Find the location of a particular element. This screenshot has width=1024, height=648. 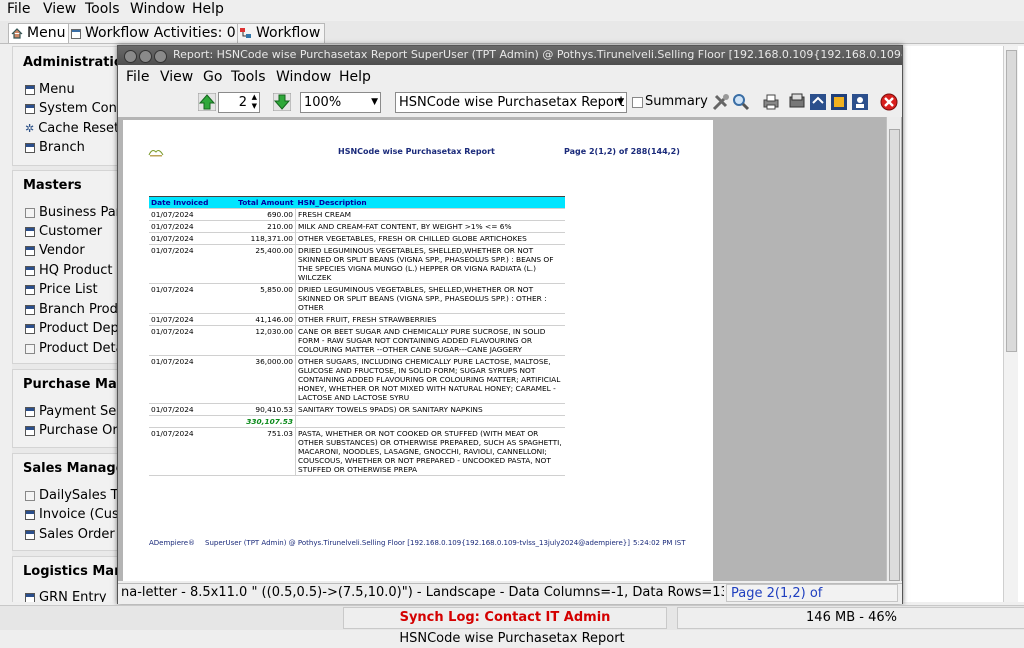

report-menu-view: View is located at coordinates (176, 77).